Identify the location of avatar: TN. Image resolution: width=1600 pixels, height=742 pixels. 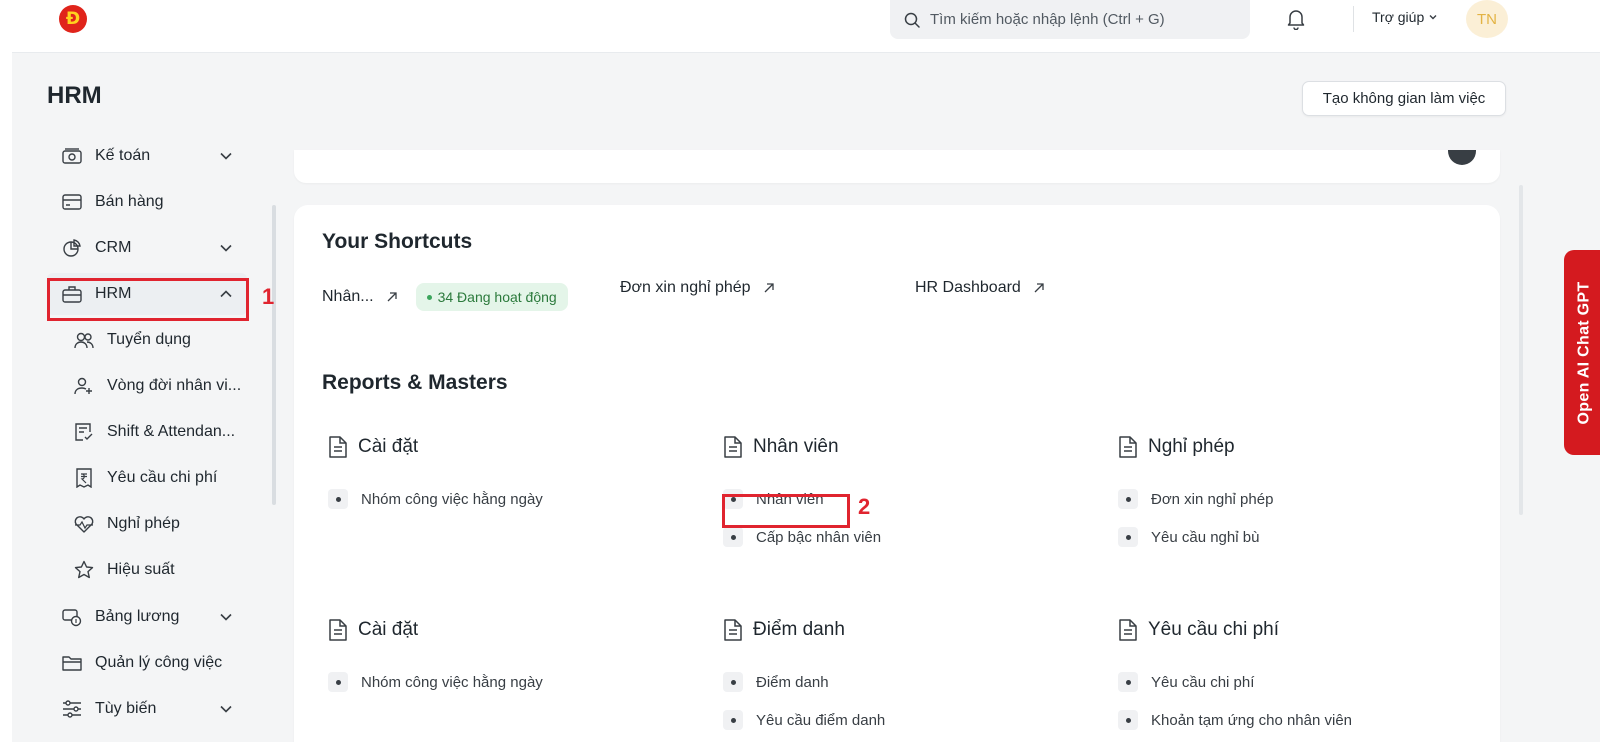
(1487, 19).